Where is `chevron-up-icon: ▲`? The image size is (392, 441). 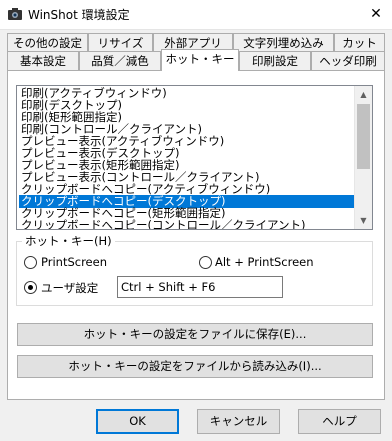
chevron-up-icon: ▲ is located at coordinates (363, 94).